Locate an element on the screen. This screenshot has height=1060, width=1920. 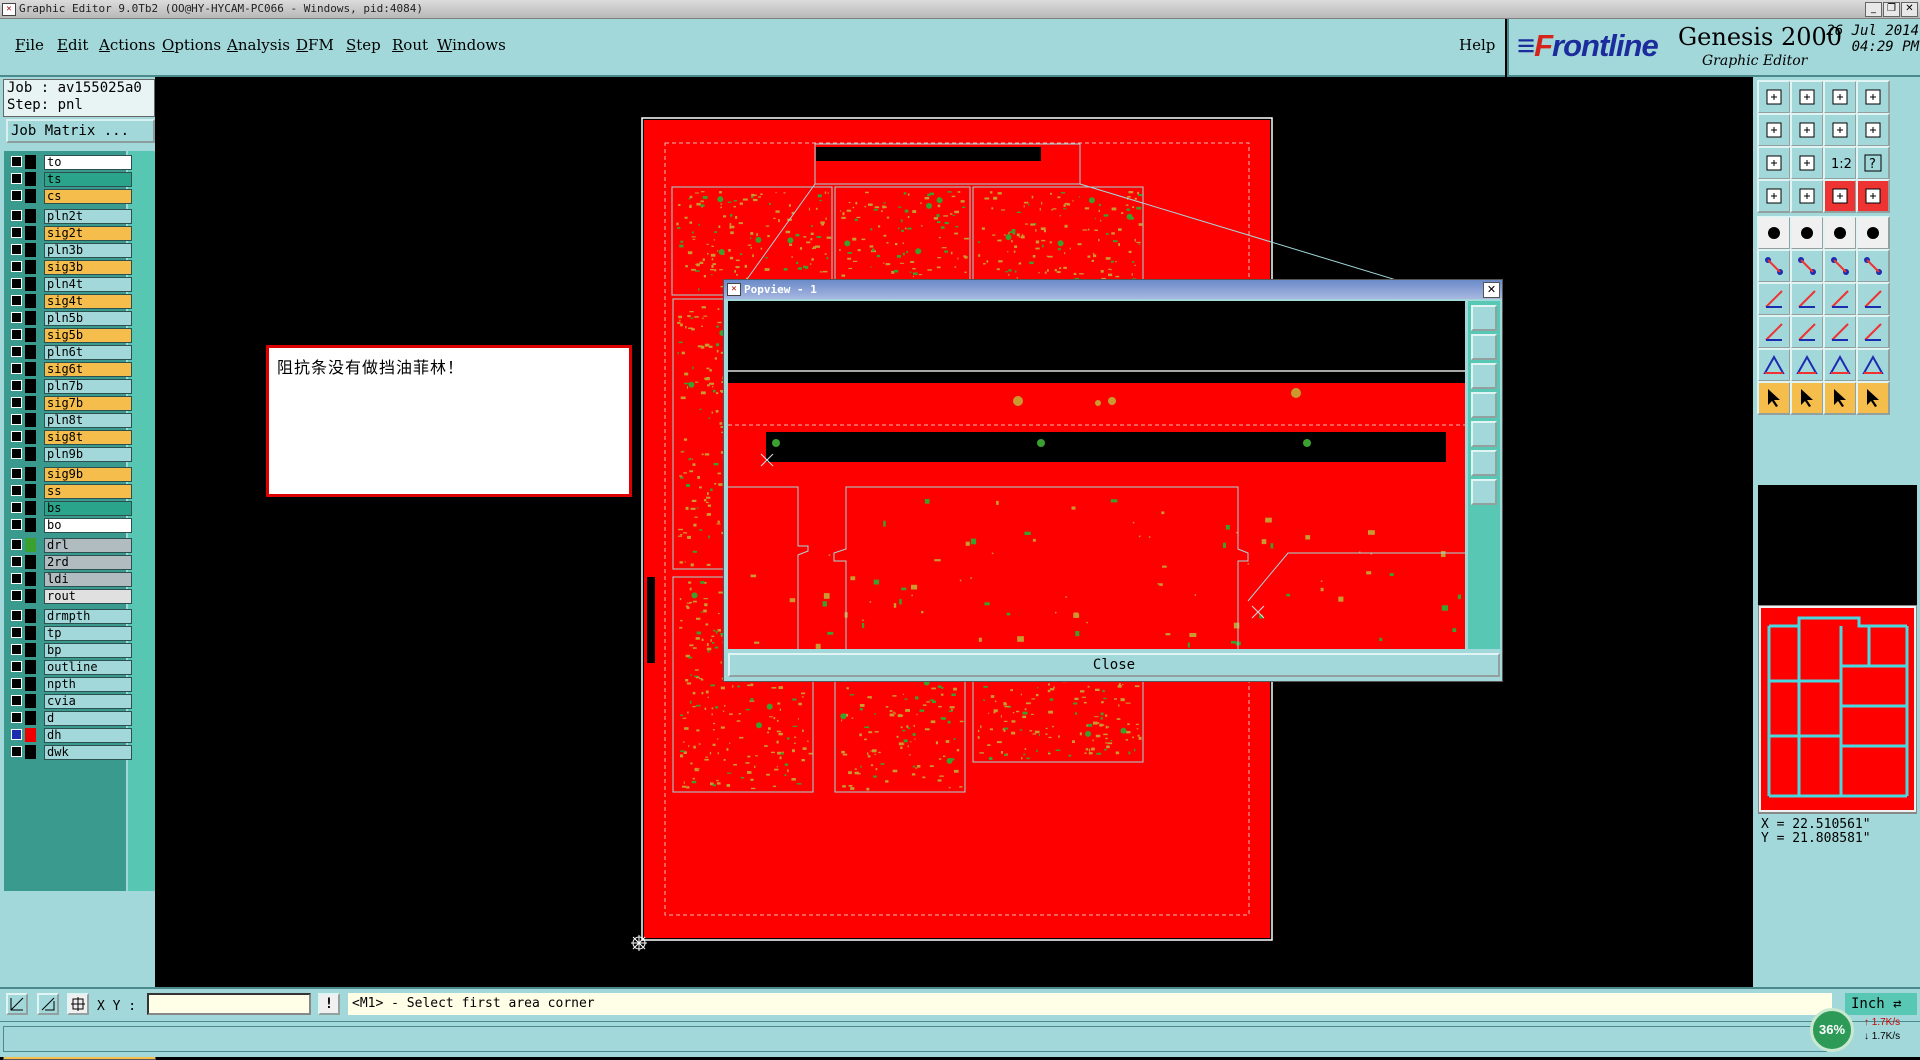
scale-1-2-button: 1:2 is located at coordinates (1840, 163).